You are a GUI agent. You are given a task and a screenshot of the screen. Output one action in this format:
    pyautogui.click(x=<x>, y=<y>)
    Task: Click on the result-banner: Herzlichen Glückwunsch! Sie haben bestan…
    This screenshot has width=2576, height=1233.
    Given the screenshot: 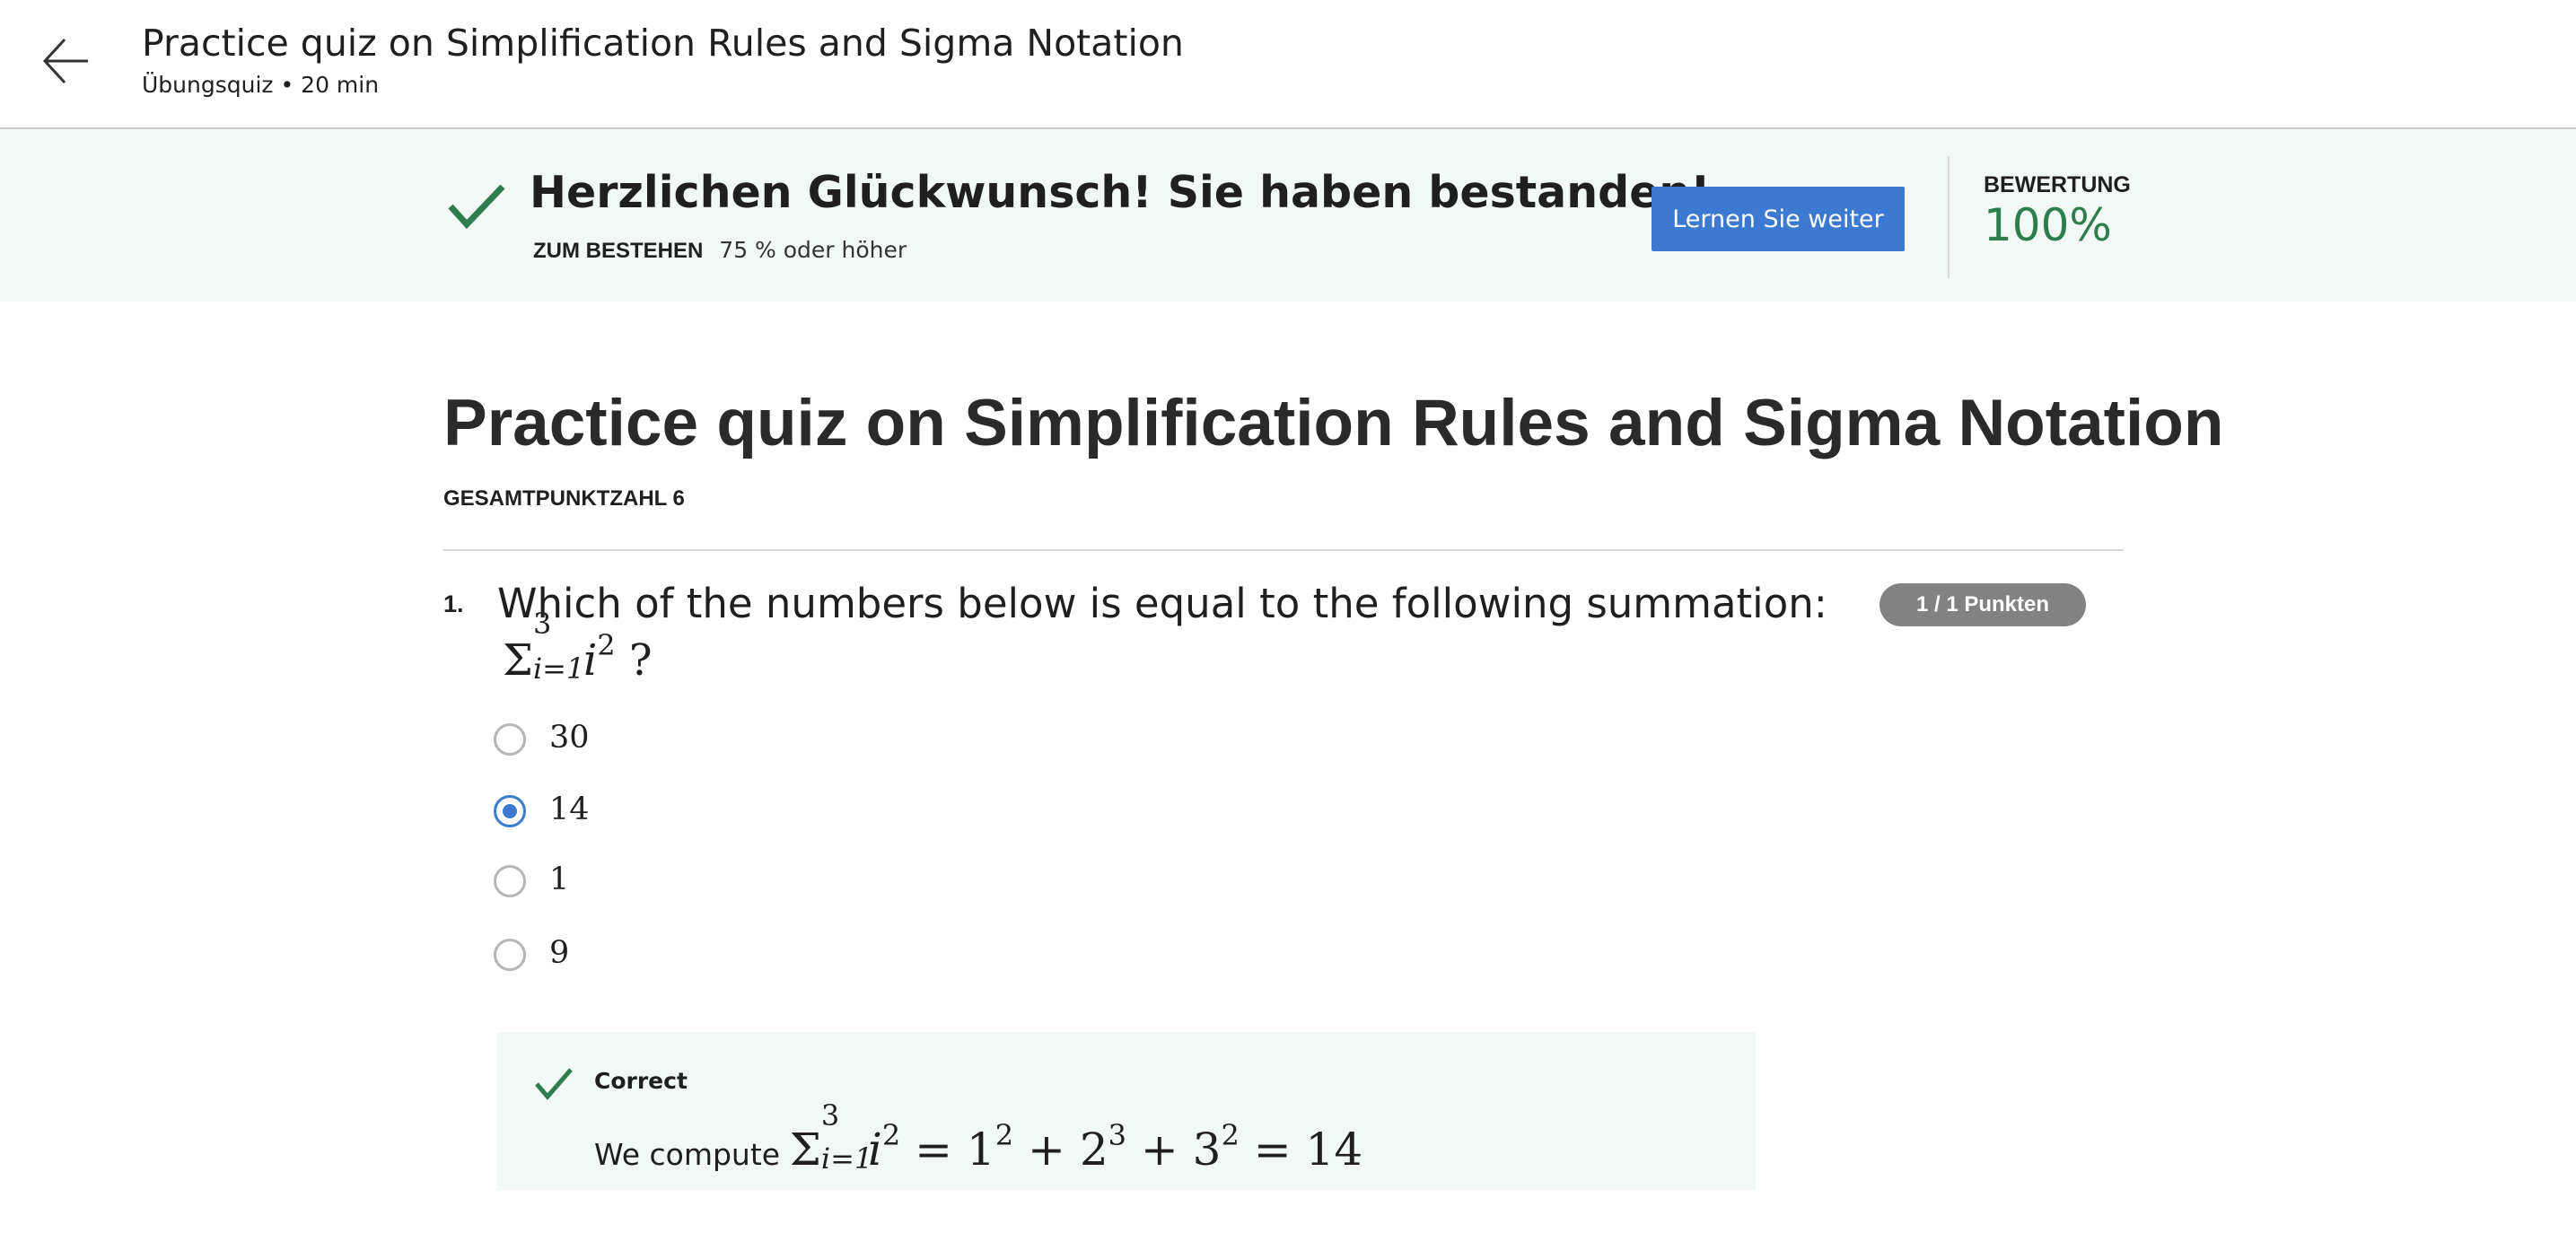 What is the action you would take?
    pyautogui.click(x=1288, y=215)
    